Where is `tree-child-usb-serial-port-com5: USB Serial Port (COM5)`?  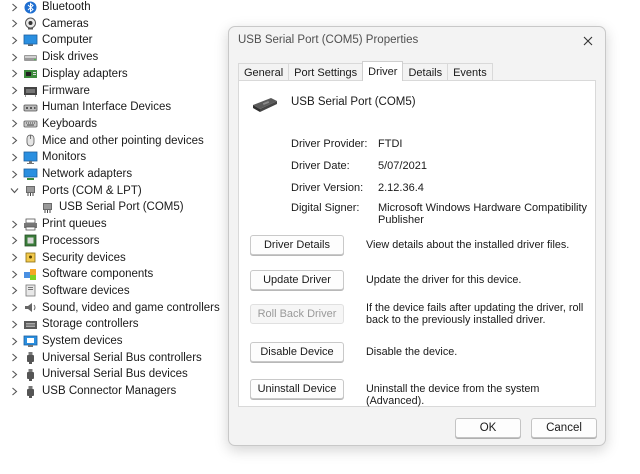
tree-child-usb-serial-port-com5: USB Serial Port (COM5) is located at coordinates (92, 207).